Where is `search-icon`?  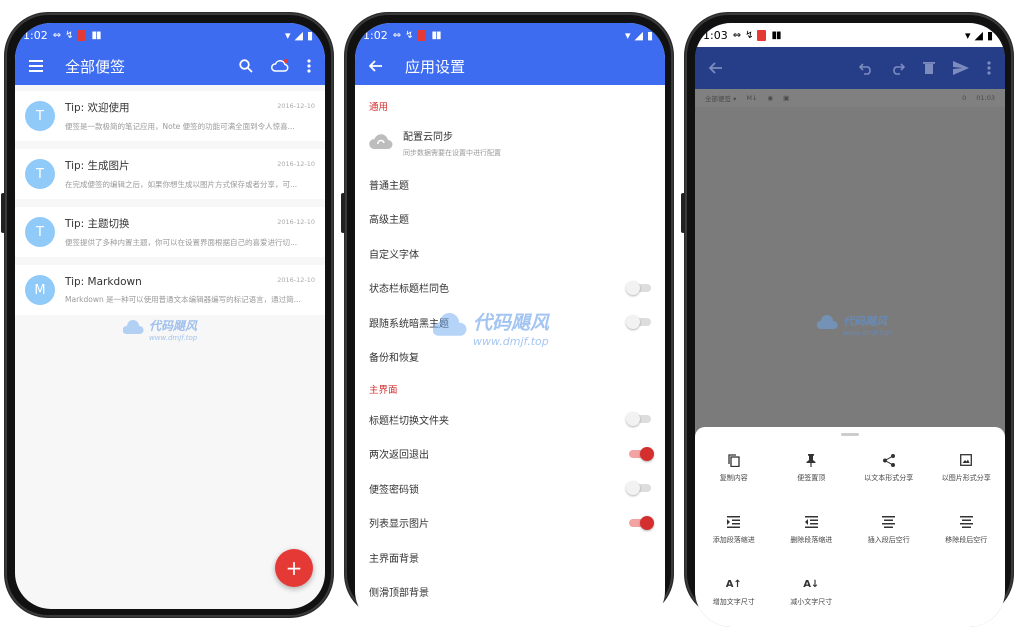
search-icon is located at coordinates (246, 66).